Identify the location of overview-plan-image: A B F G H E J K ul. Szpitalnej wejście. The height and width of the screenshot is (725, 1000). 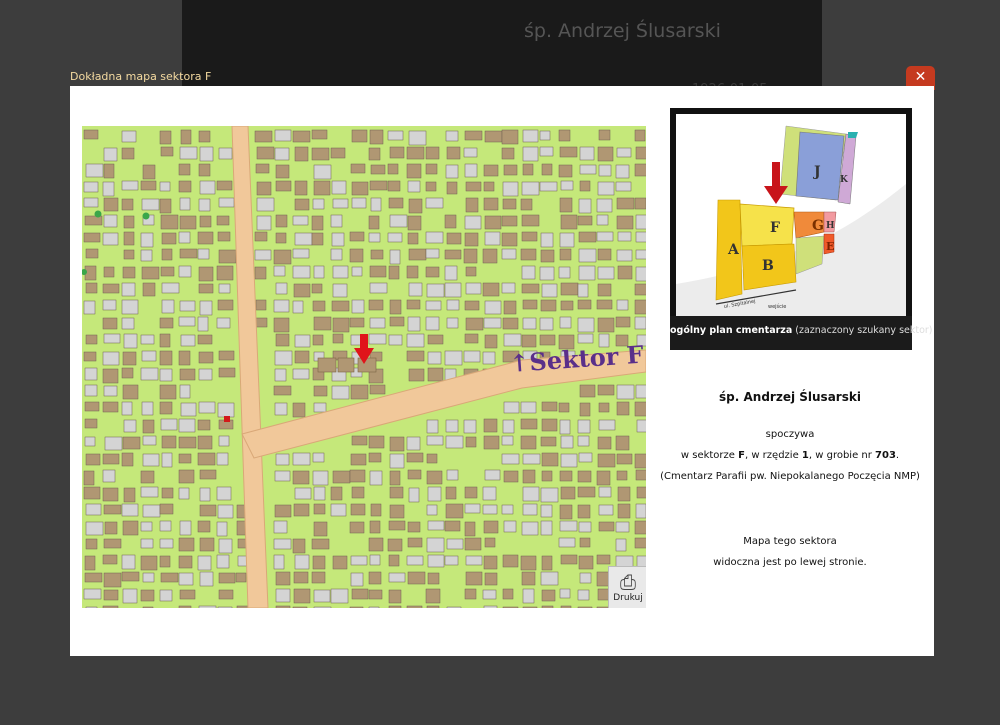
(791, 220).